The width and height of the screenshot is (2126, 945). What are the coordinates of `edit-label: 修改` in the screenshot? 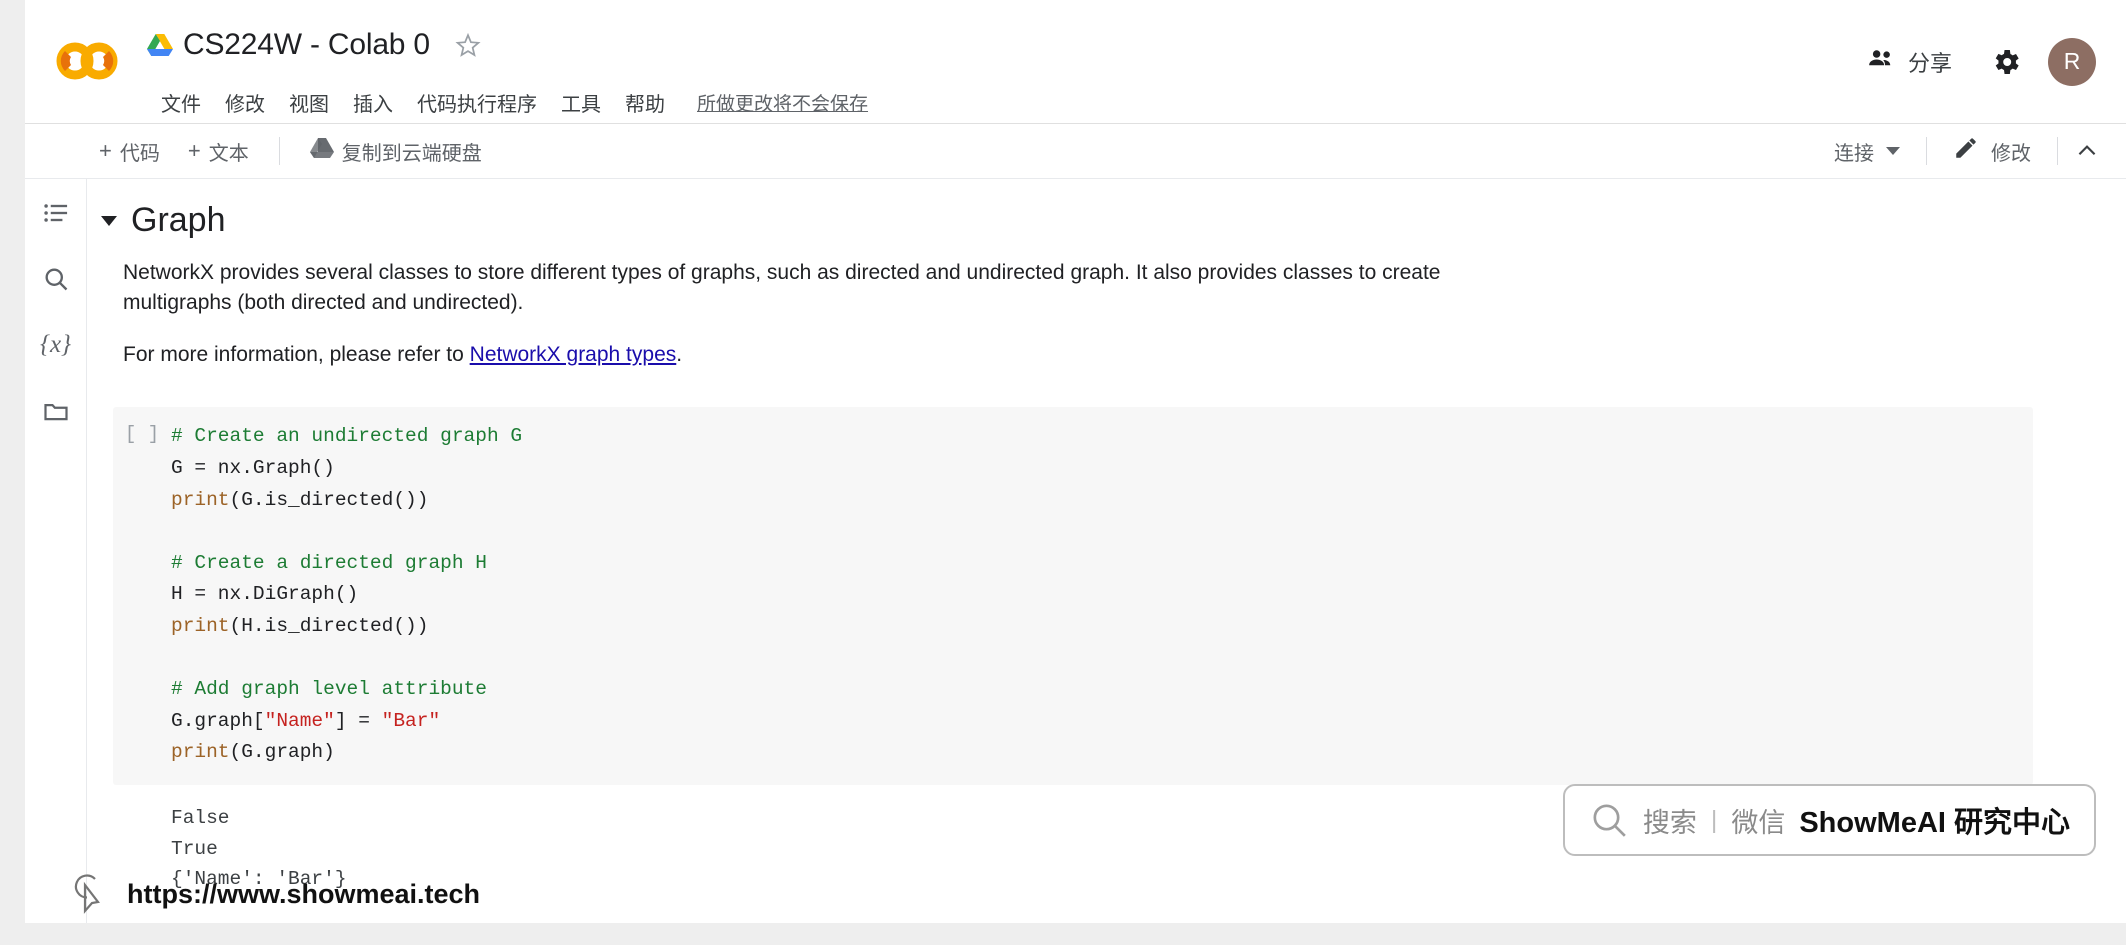 It's located at (2011, 153).